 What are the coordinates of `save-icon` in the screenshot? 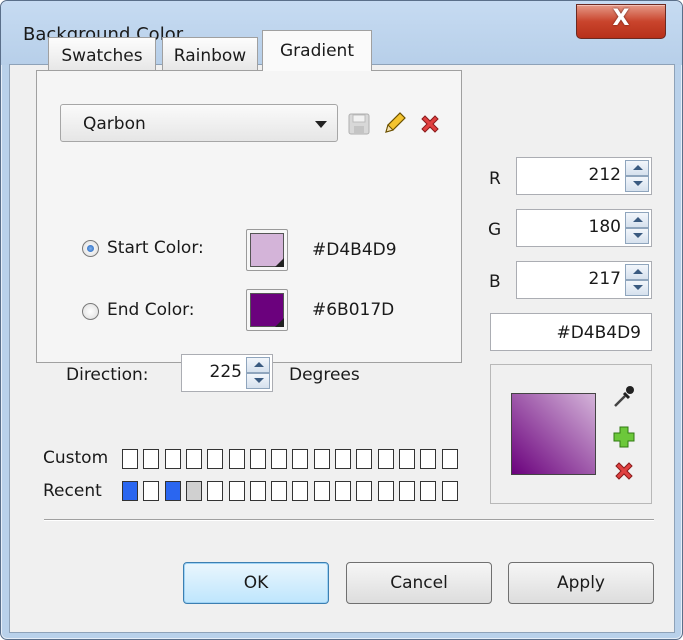 It's located at (359, 124).